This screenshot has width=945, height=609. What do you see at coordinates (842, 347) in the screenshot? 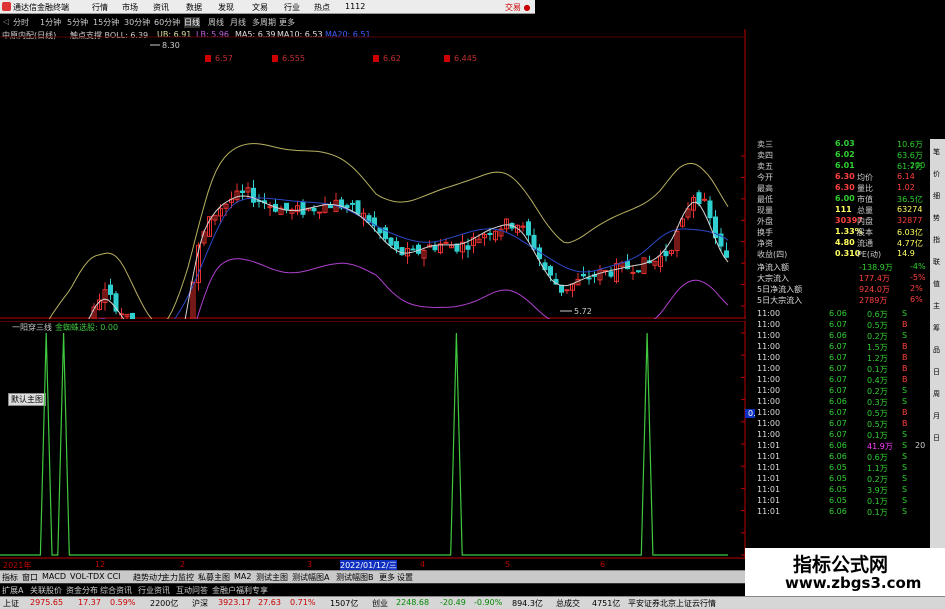
I see `tick-row: 11:00 6.07 1.5万 B` at bounding box center [842, 347].